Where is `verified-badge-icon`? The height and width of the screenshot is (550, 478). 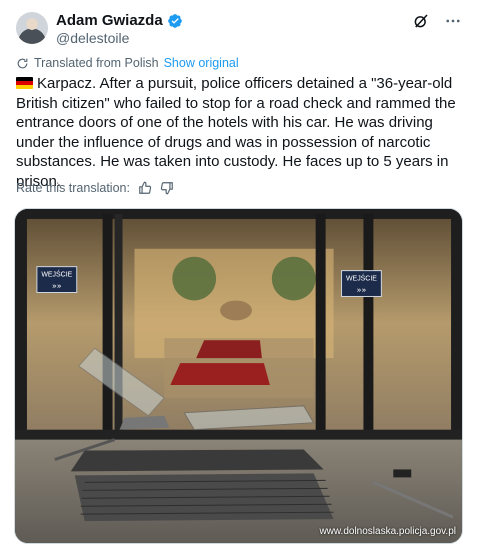
verified-badge-icon is located at coordinates (174, 20).